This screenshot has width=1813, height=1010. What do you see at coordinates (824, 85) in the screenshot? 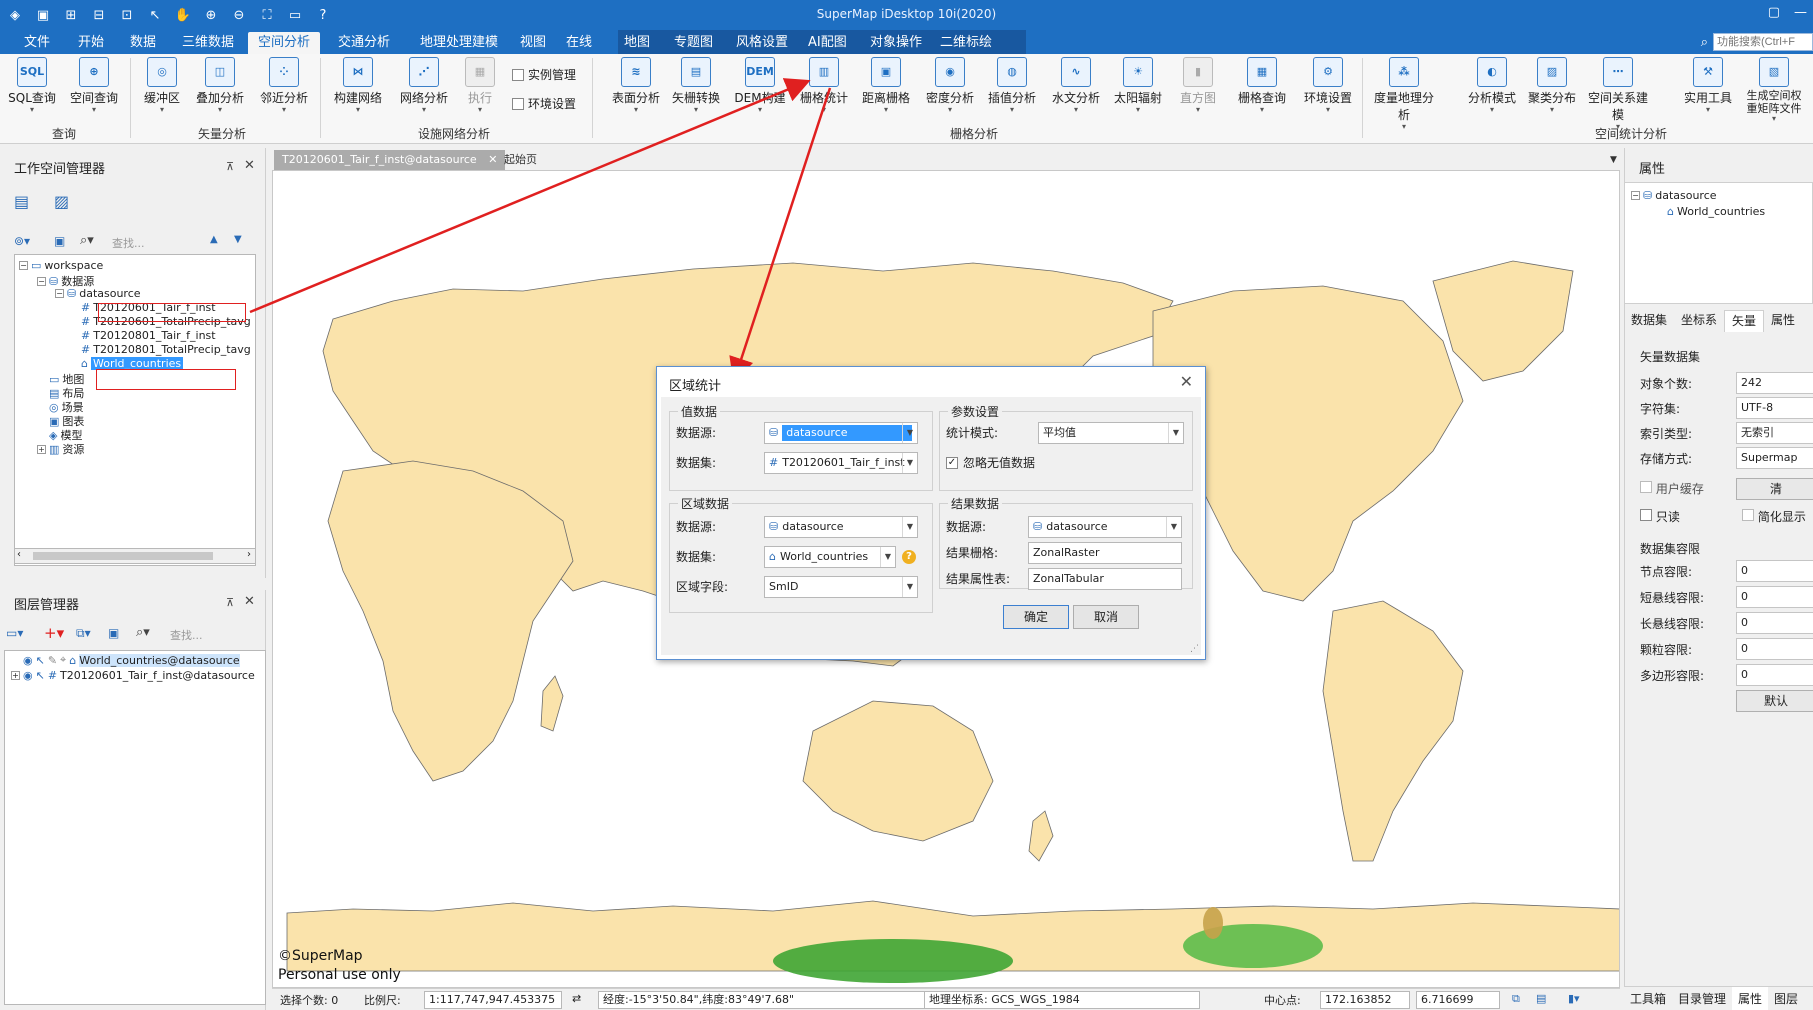
I see `ribbon-button: ▥ 栅格统计 ▾` at bounding box center [824, 85].